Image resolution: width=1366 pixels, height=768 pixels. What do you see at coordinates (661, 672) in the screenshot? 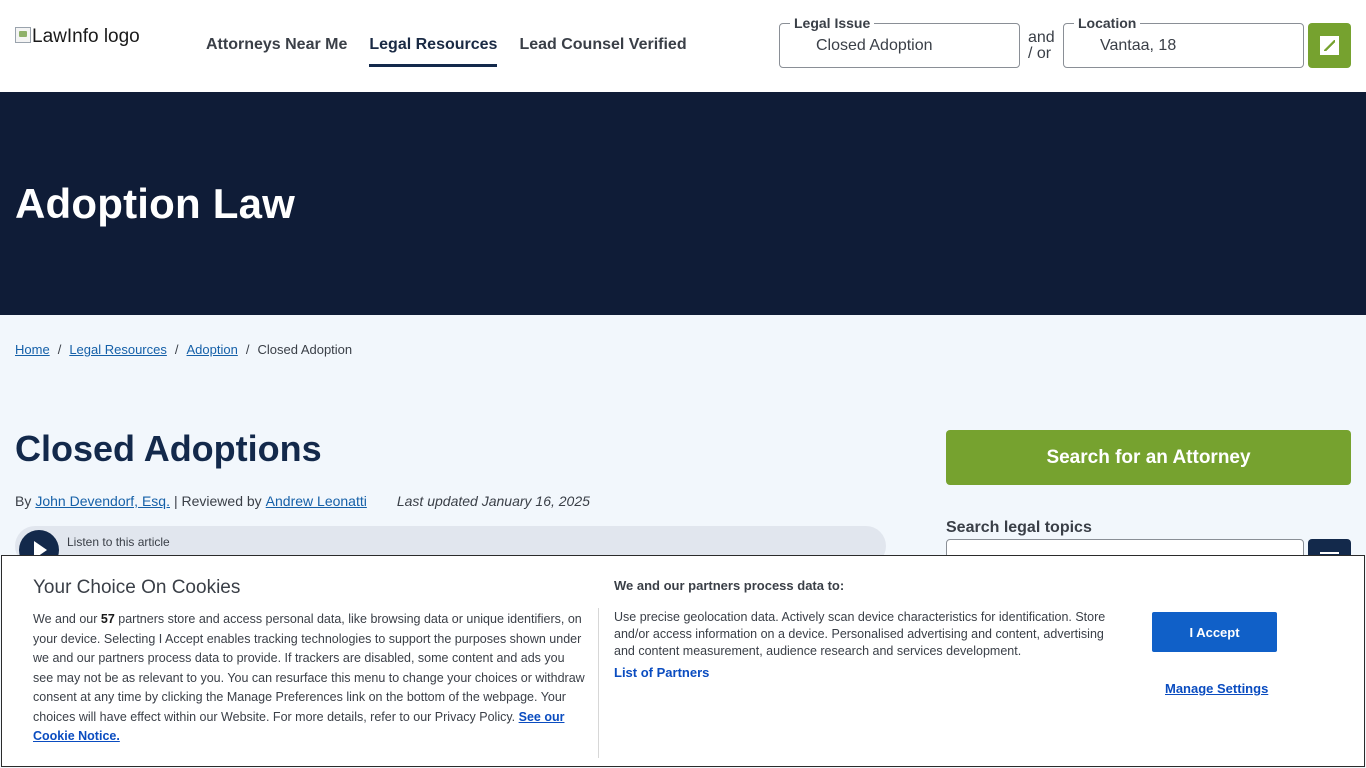
I see `list-of-partners-link: List of Partners` at bounding box center [661, 672].